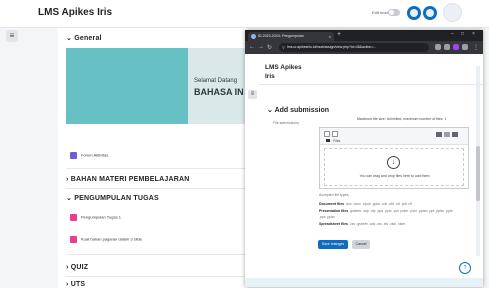 This screenshot has height=288, width=489. Describe the element at coordinates (261, 47) in the screenshot. I see `forward-icon: →` at that location.